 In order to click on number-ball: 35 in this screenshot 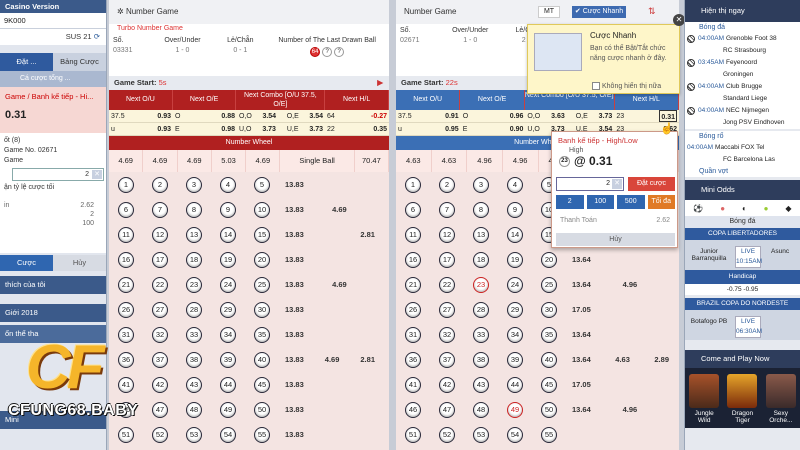, I will do `click(549, 334)`.